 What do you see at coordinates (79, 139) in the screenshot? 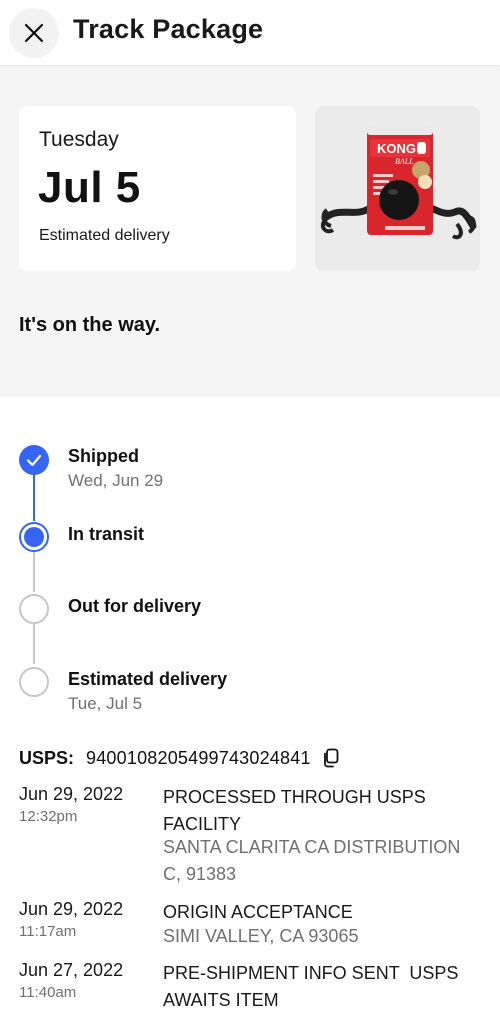
I see `delivery-day: Tuesday` at bounding box center [79, 139].